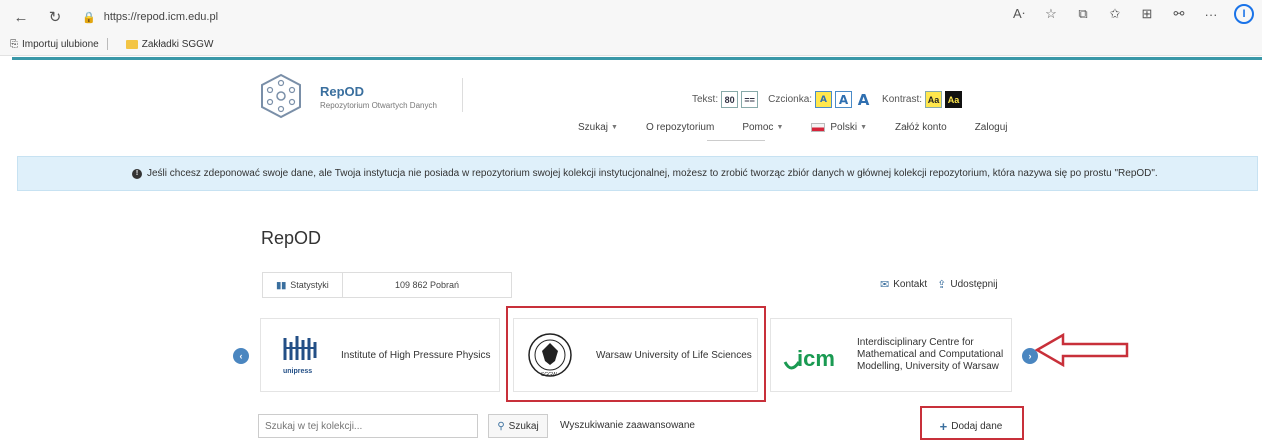  Describe the element at coordinates (241, 356) in the screenshot. I see `carousel-prev-button: ‹` at that location.